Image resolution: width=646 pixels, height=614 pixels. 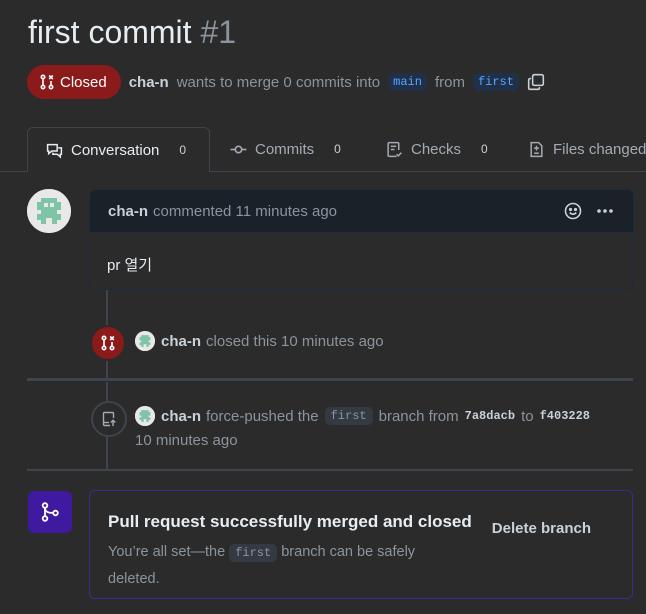 I want to click on git-merge-icon, so click(x=50, y=512).